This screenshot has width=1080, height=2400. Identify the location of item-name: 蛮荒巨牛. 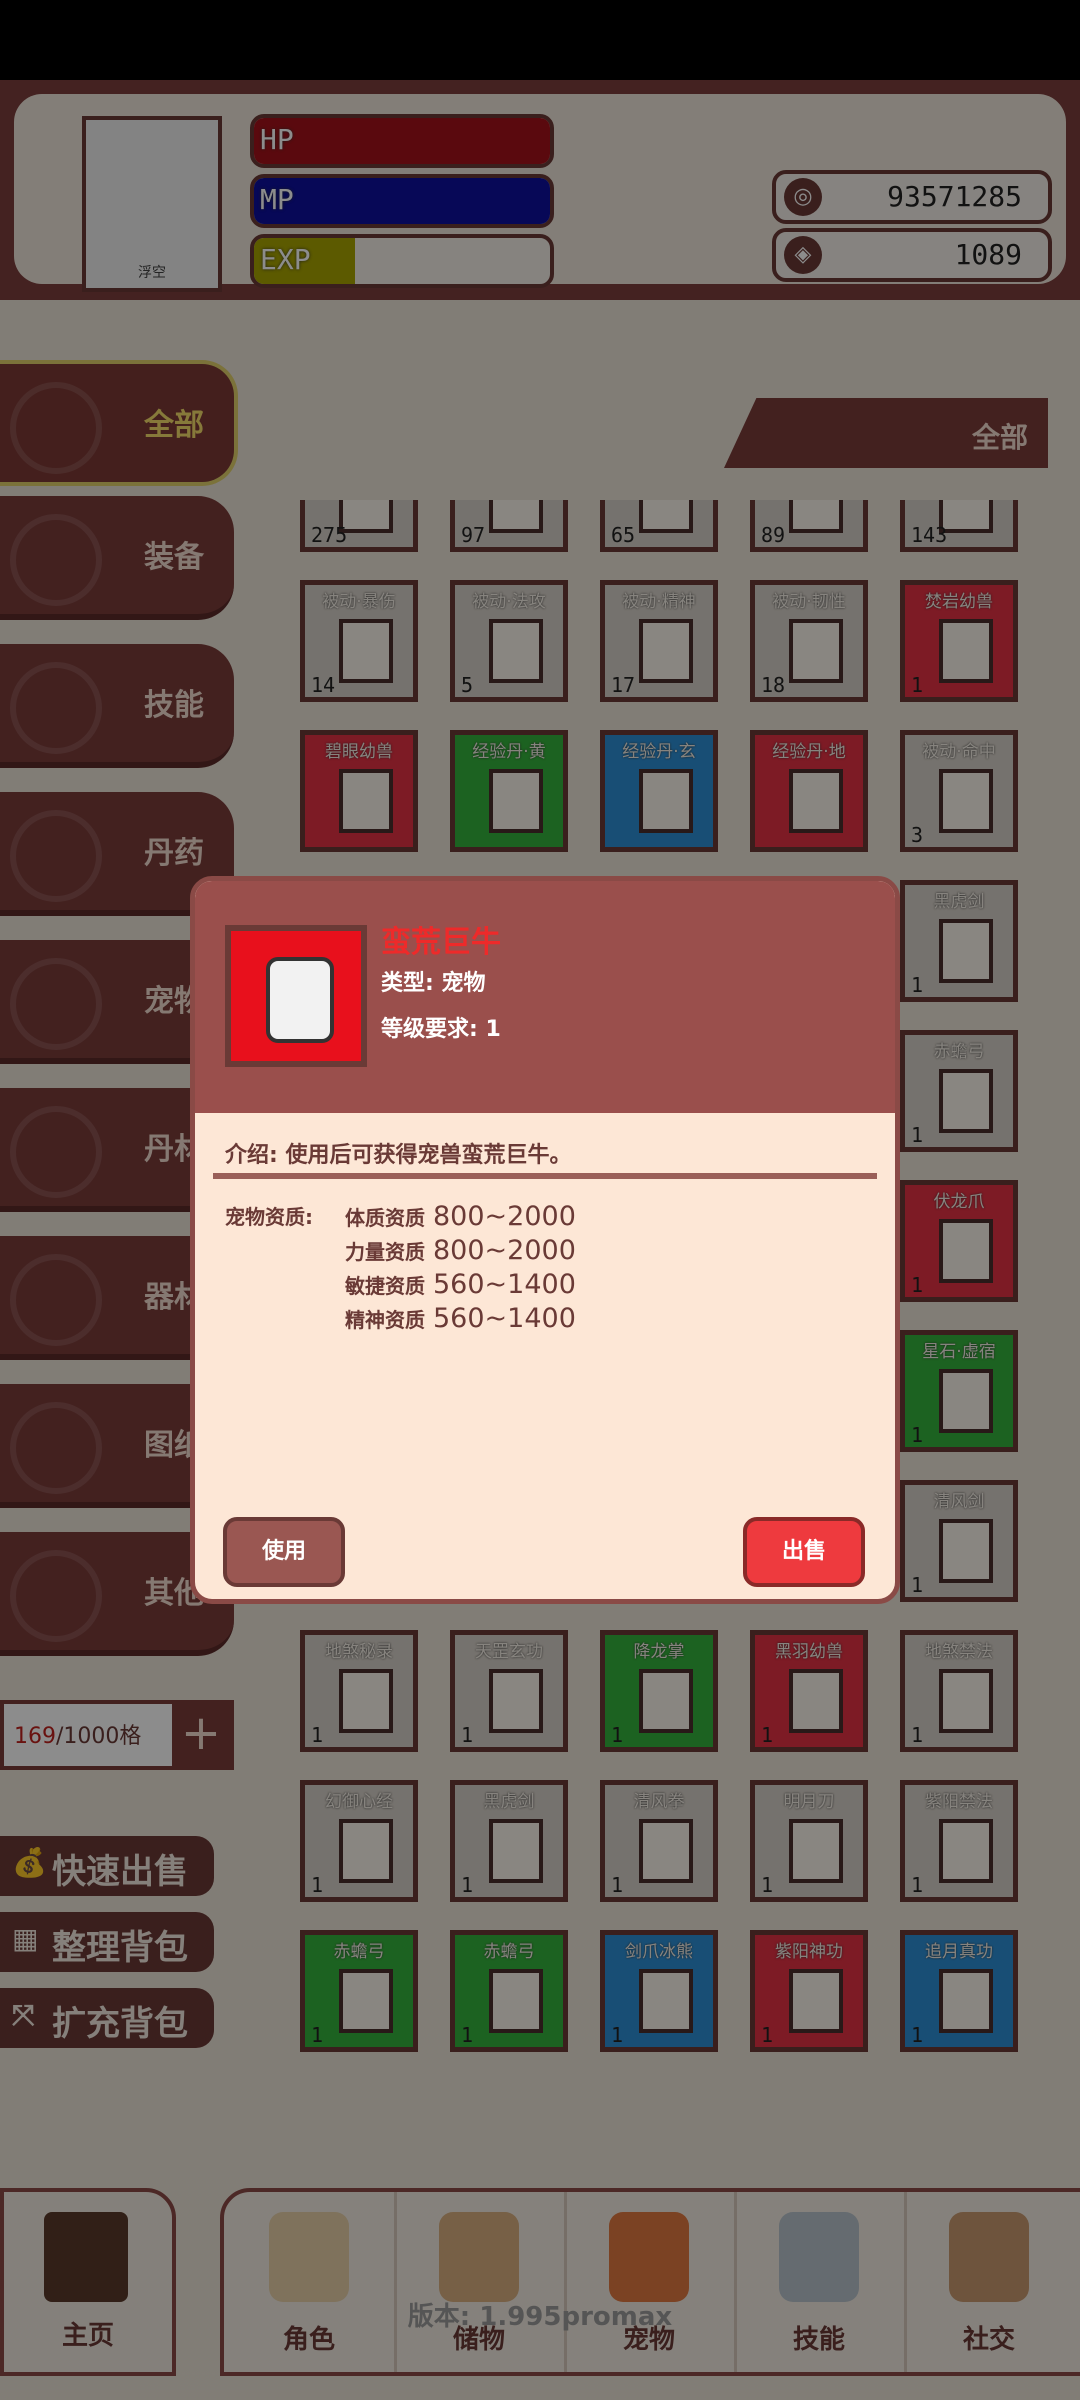
(441, 942).